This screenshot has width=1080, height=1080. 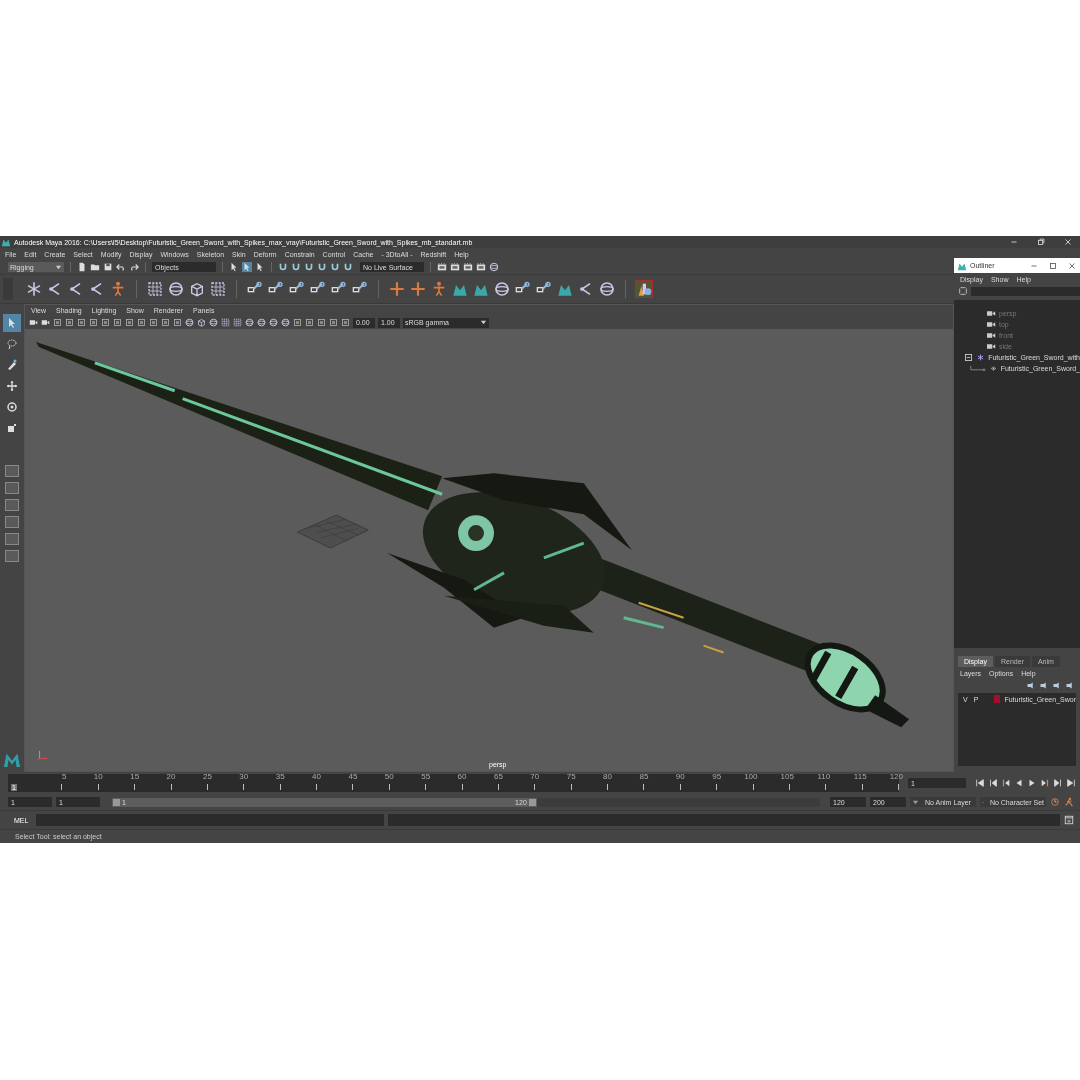 I want to click on frame-number: 110, so click(x=824, y=776).